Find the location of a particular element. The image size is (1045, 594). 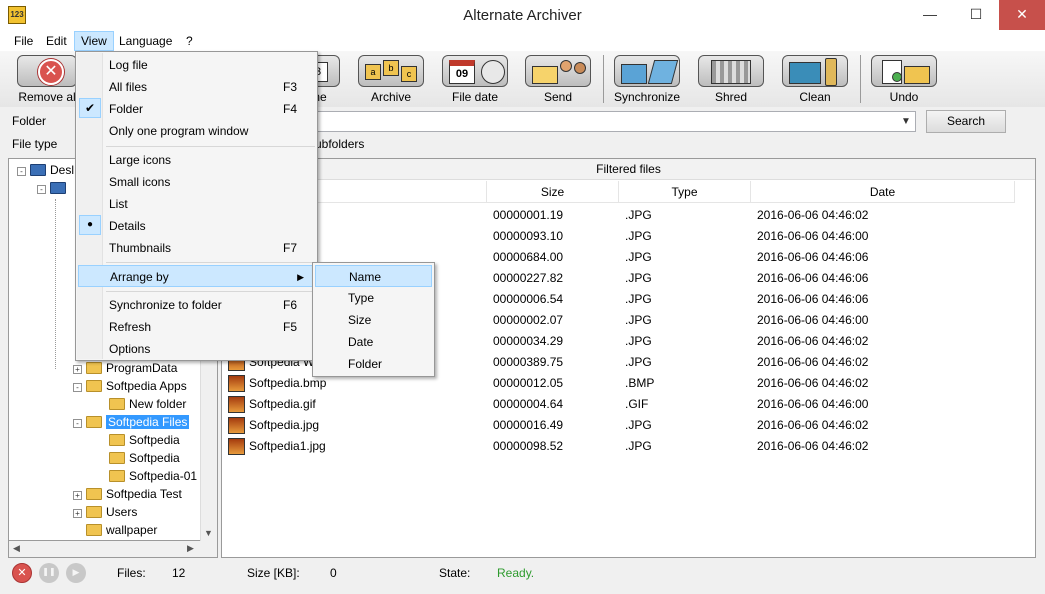

search-button: Search is located at coordinates (966, 121).